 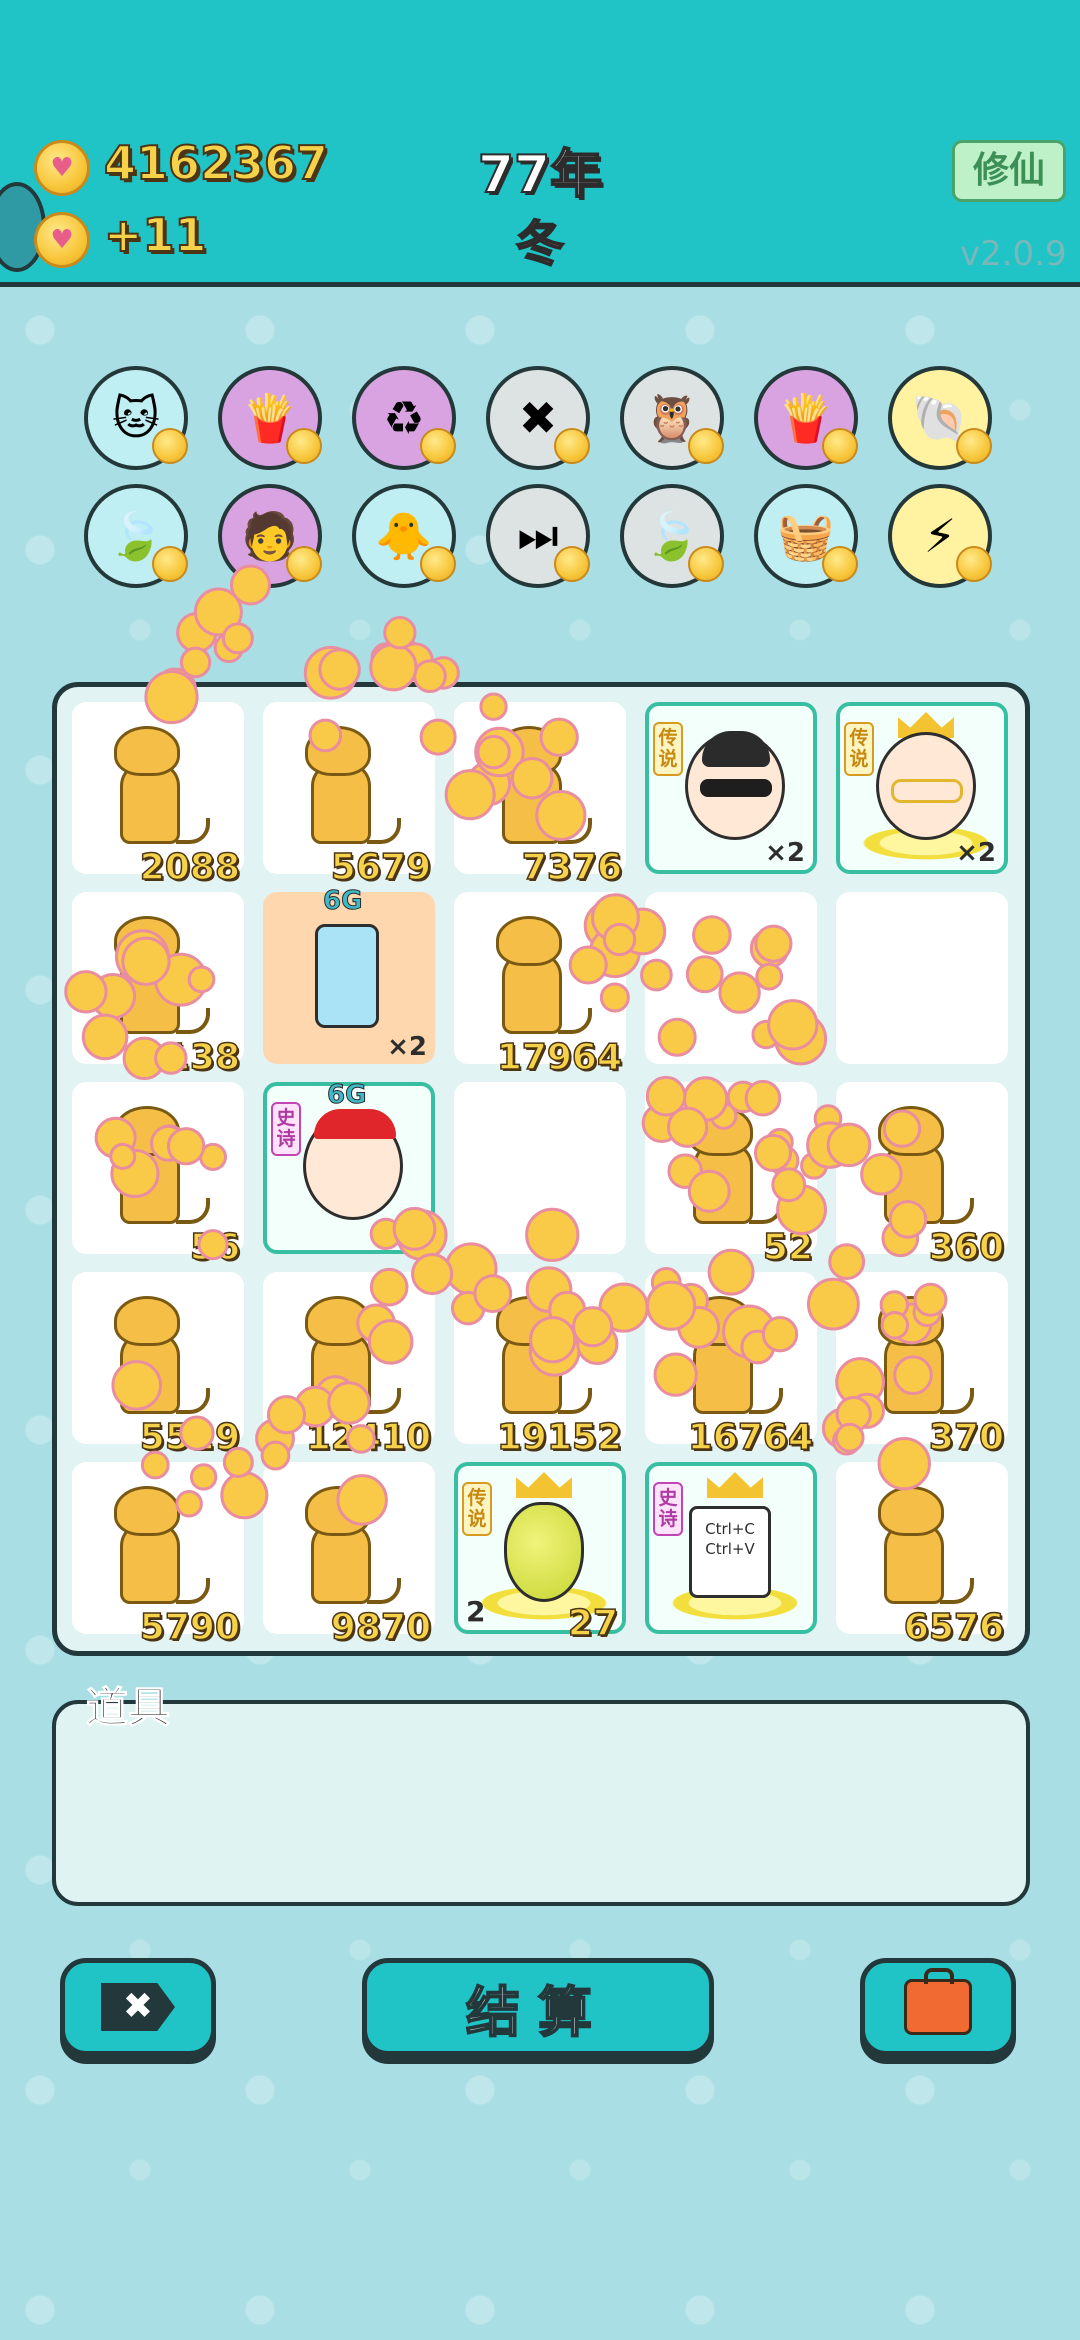 I want to click on chick-egg-item: 🐥, so click(x=404, y=536).